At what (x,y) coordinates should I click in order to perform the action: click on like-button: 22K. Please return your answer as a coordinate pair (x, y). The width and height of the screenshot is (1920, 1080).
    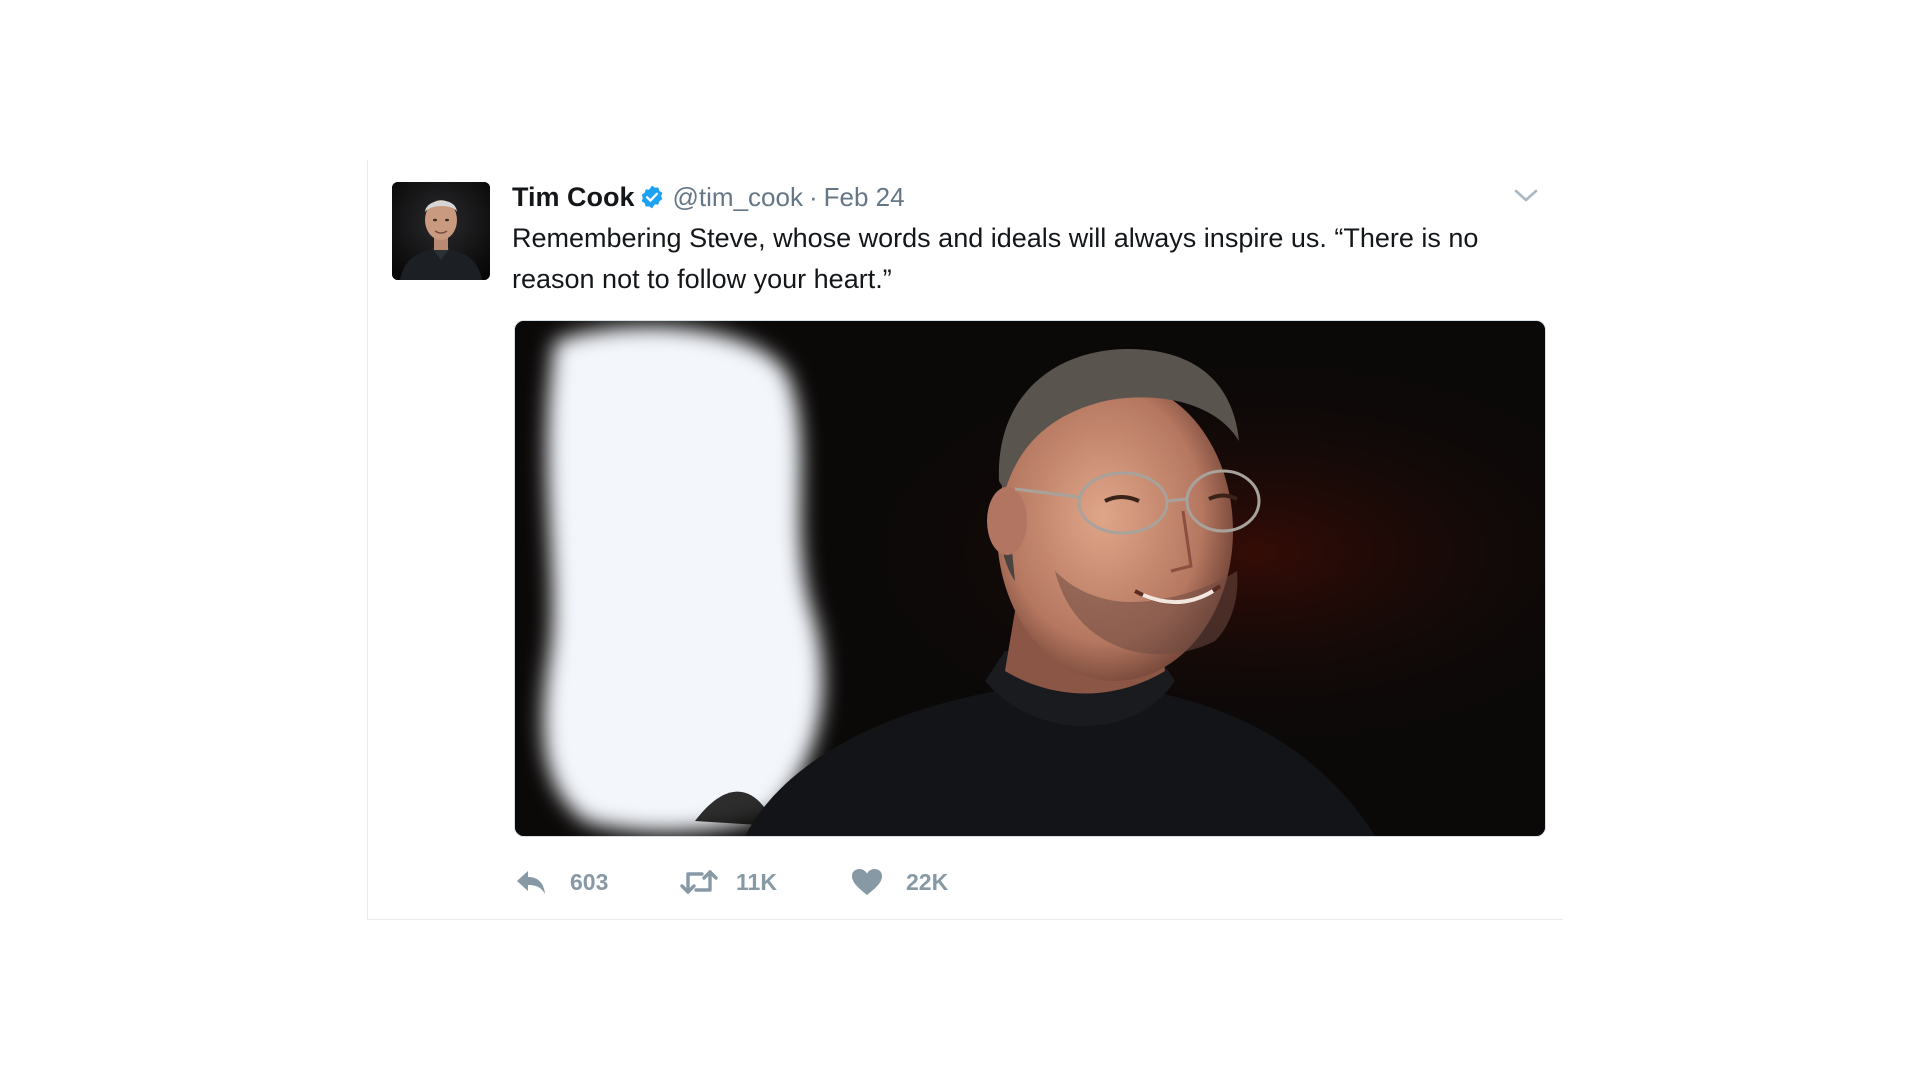
    Looking at the image, I should click on (920, 882).